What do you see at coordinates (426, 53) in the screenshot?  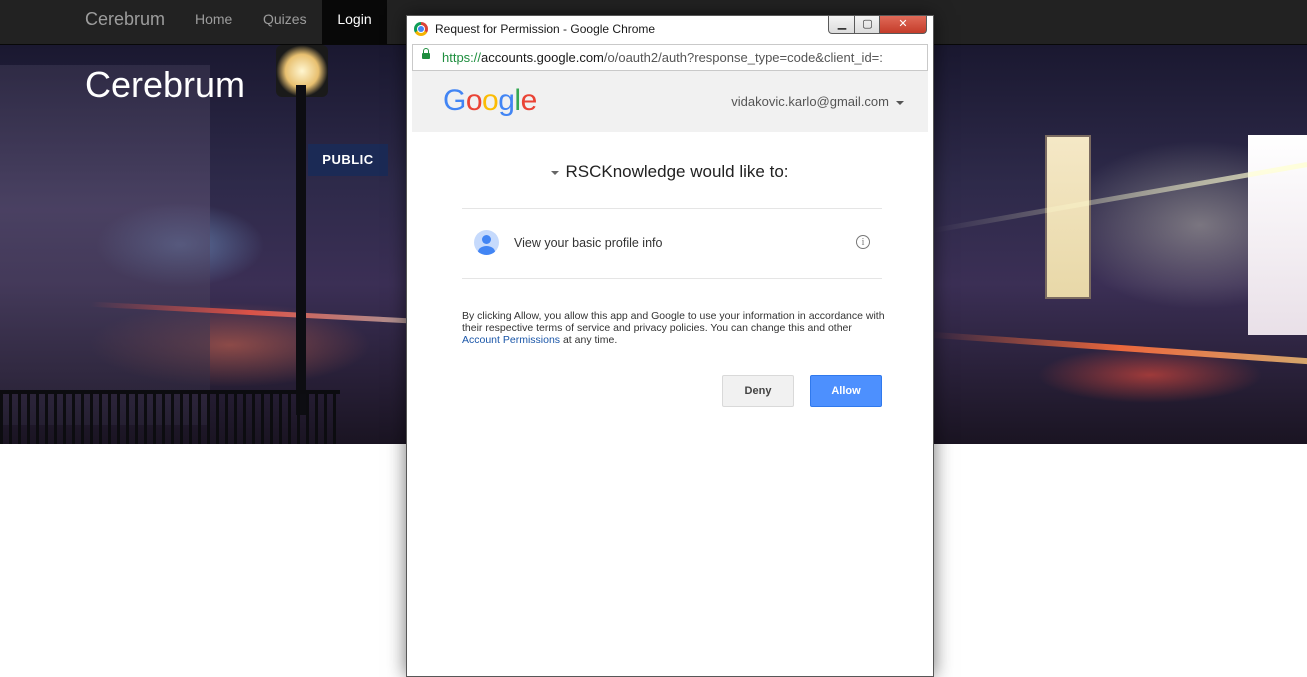 I see `lock-icon` at bounding box center [426, 53].